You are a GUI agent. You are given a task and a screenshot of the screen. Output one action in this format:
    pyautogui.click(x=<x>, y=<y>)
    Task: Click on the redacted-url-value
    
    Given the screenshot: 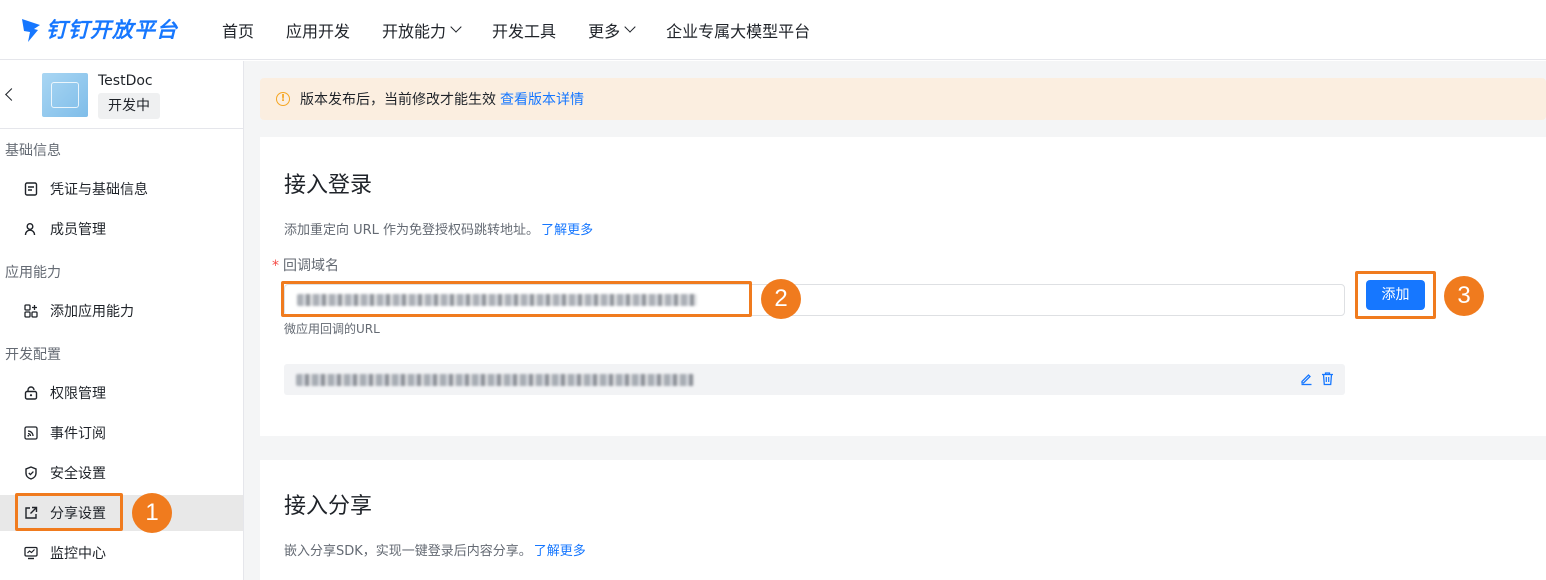 What is the action you would take?
    pyautogui.click(x=495, y=380)
    